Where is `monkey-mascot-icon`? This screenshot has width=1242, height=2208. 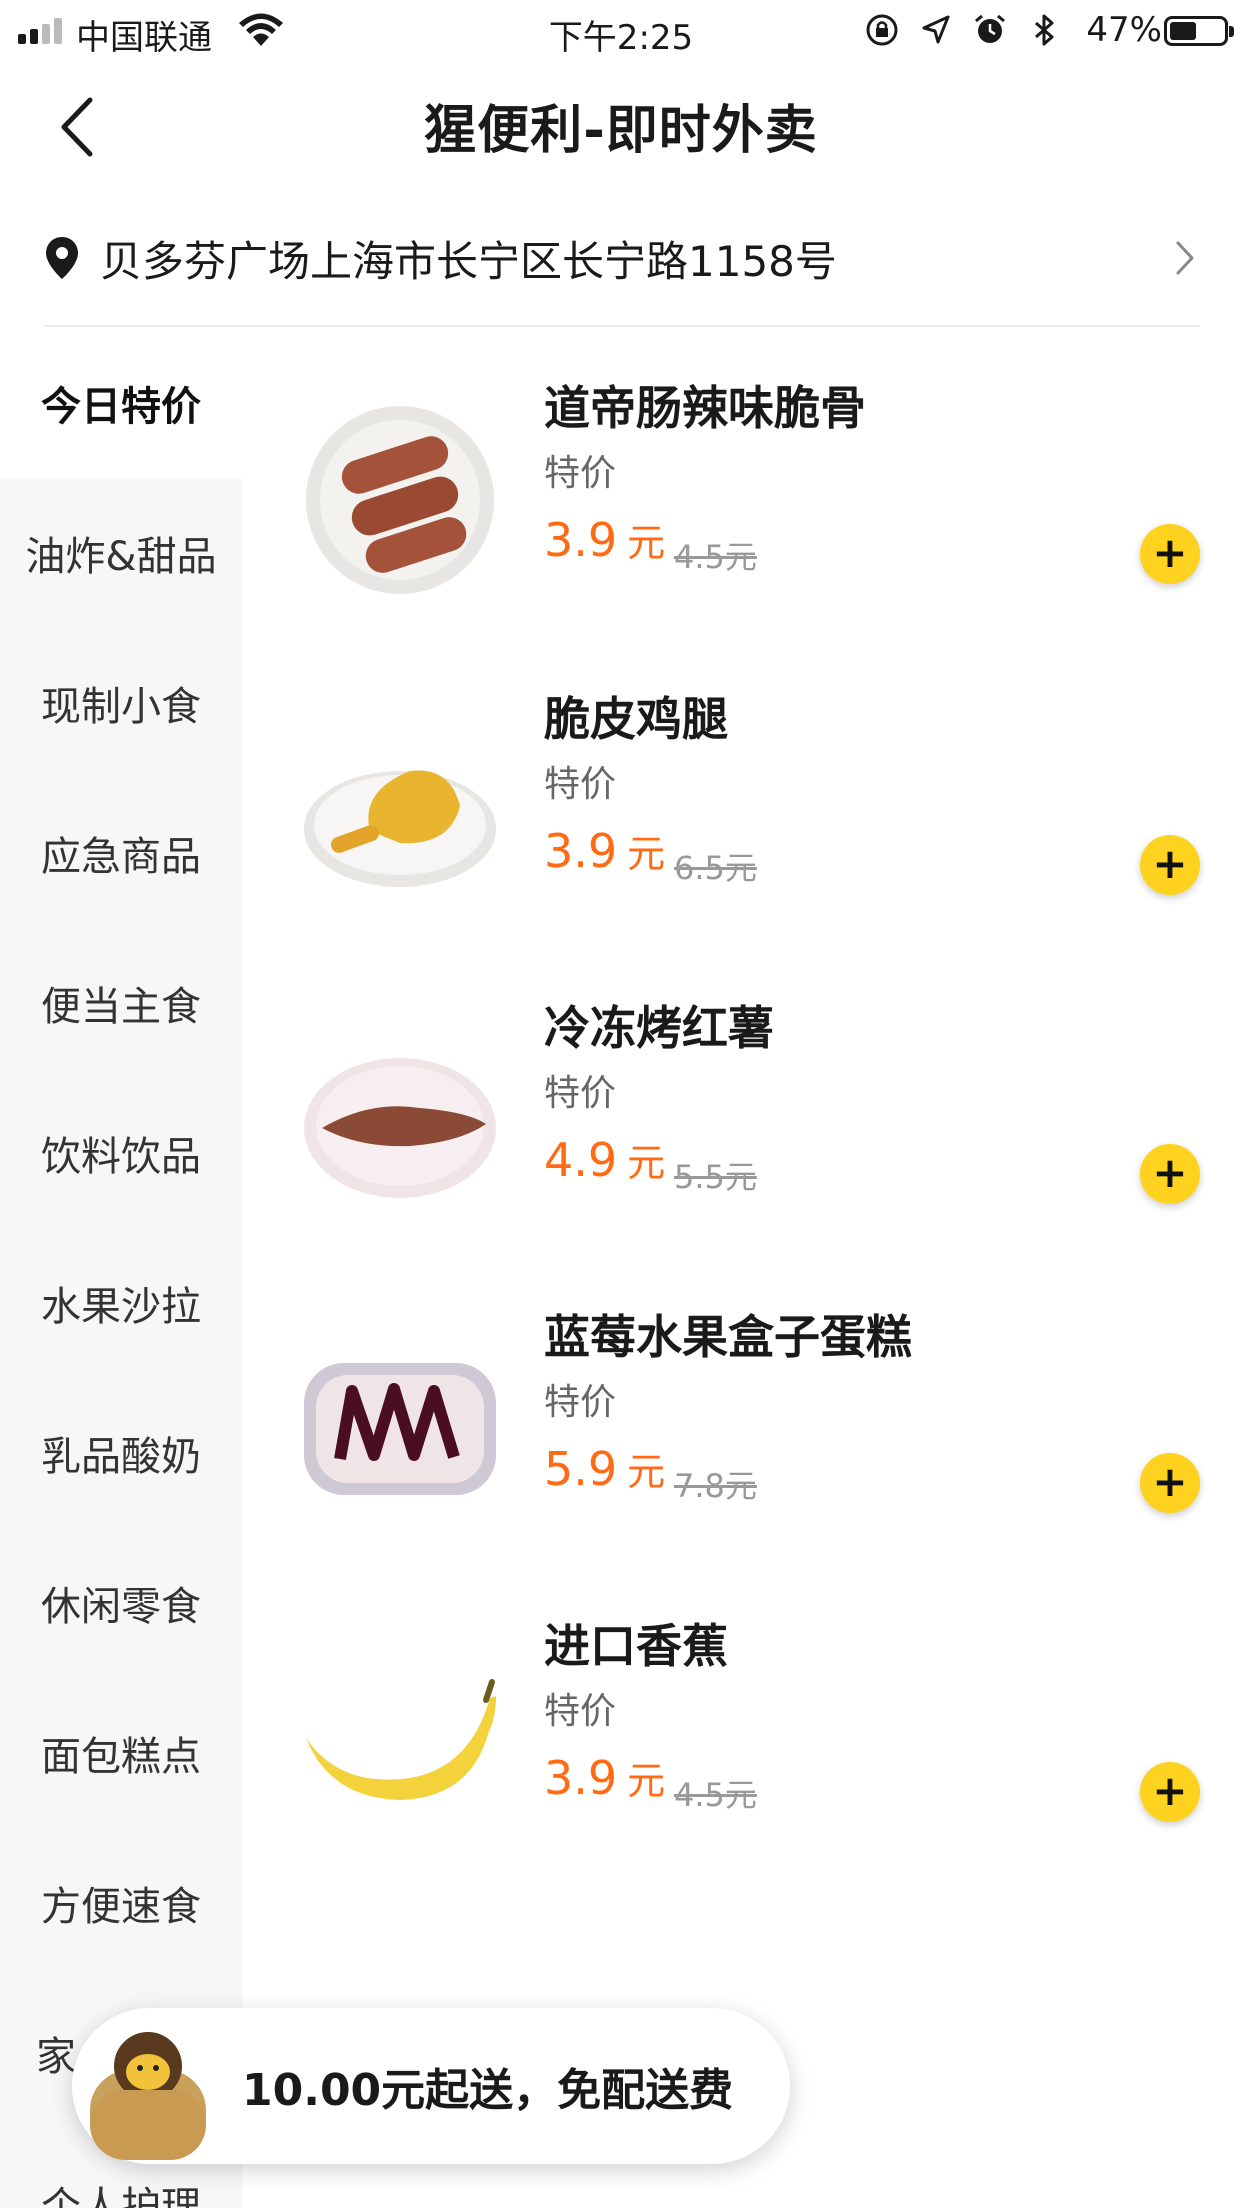
monkey-mascot-icon is located at coordinates (148, 2096).